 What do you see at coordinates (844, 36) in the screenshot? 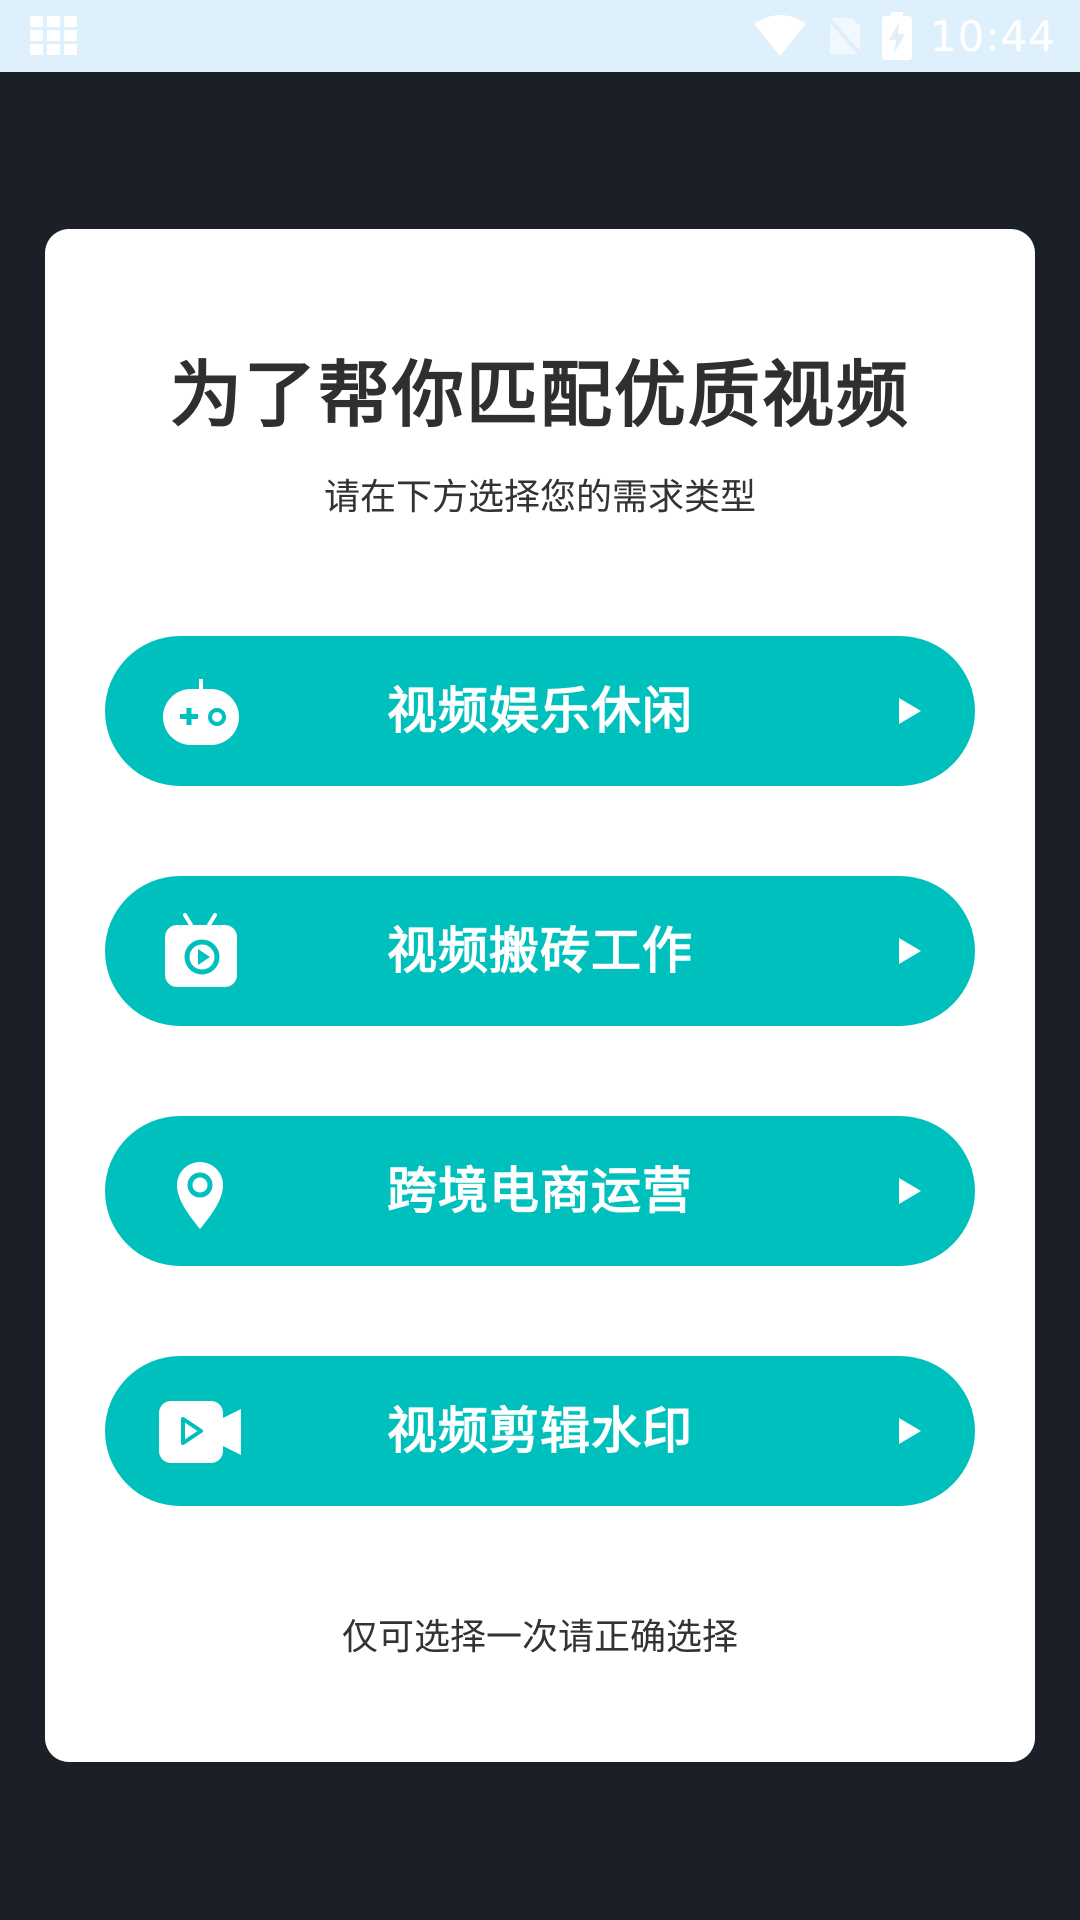
I see `no-sim-icon` at bounding box center [844, 36].